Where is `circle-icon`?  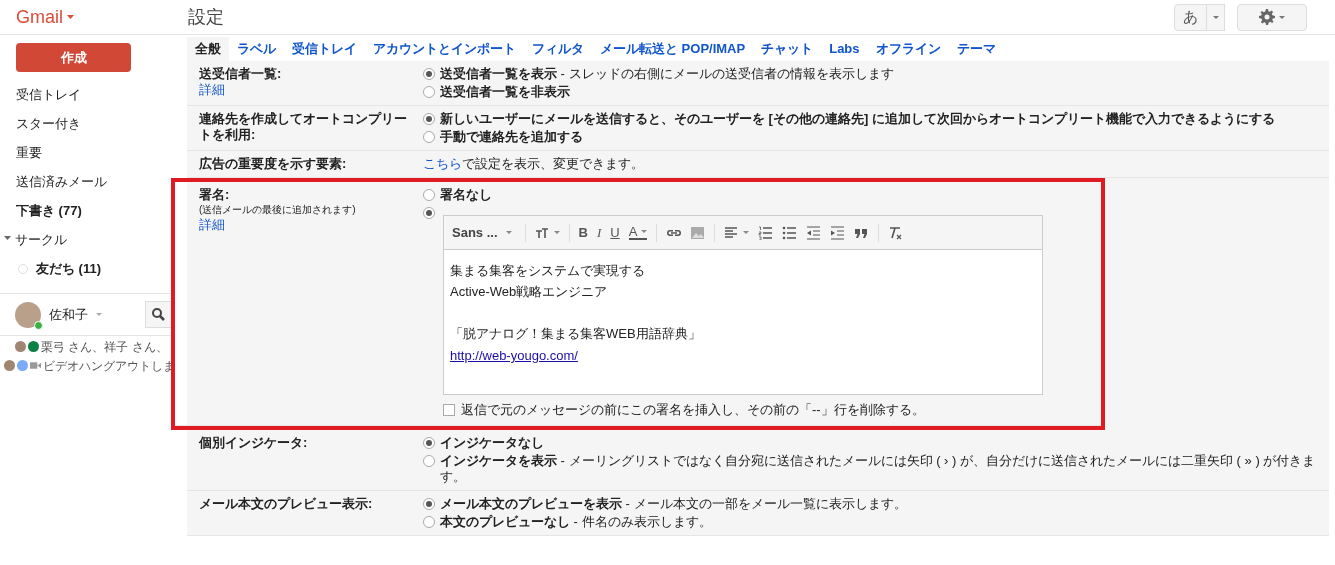
circle-icon is located at coordinates (23, 268).